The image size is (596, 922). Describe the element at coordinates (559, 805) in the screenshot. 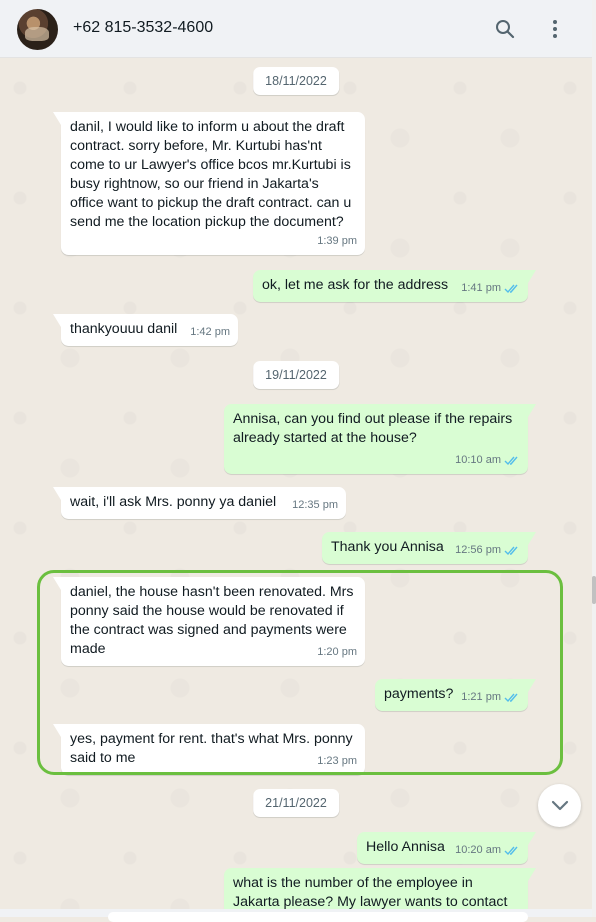

I see `chevron-down-icon` at that location.